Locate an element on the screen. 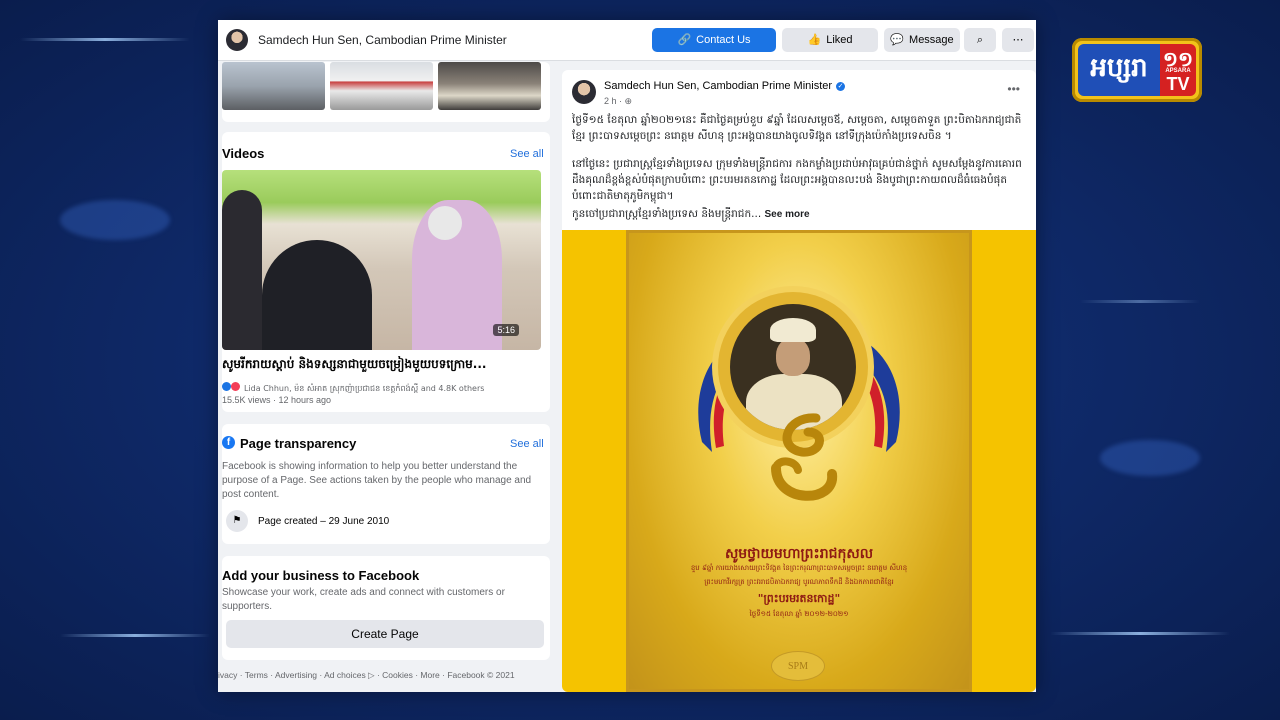 Image resolution: width=1280 pixels, height=720 pixels. messenger-icon: 💬 is located at coordinates (897, 39).